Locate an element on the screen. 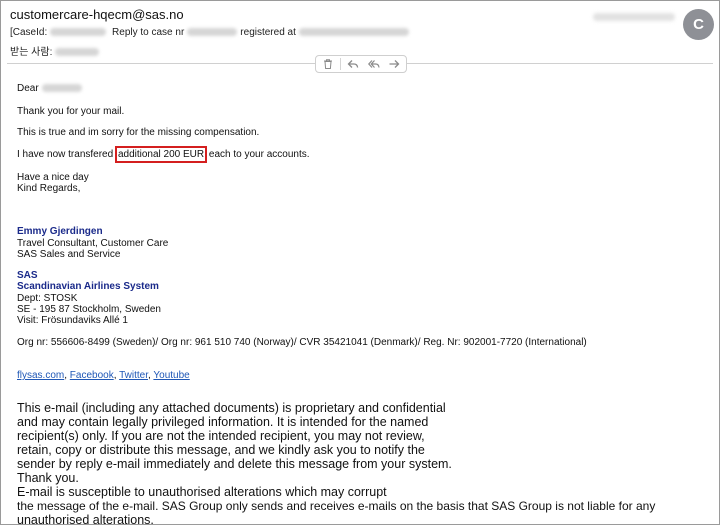 The image size is (720, 527). toolbar-separator is located at coordinates (341, 64).